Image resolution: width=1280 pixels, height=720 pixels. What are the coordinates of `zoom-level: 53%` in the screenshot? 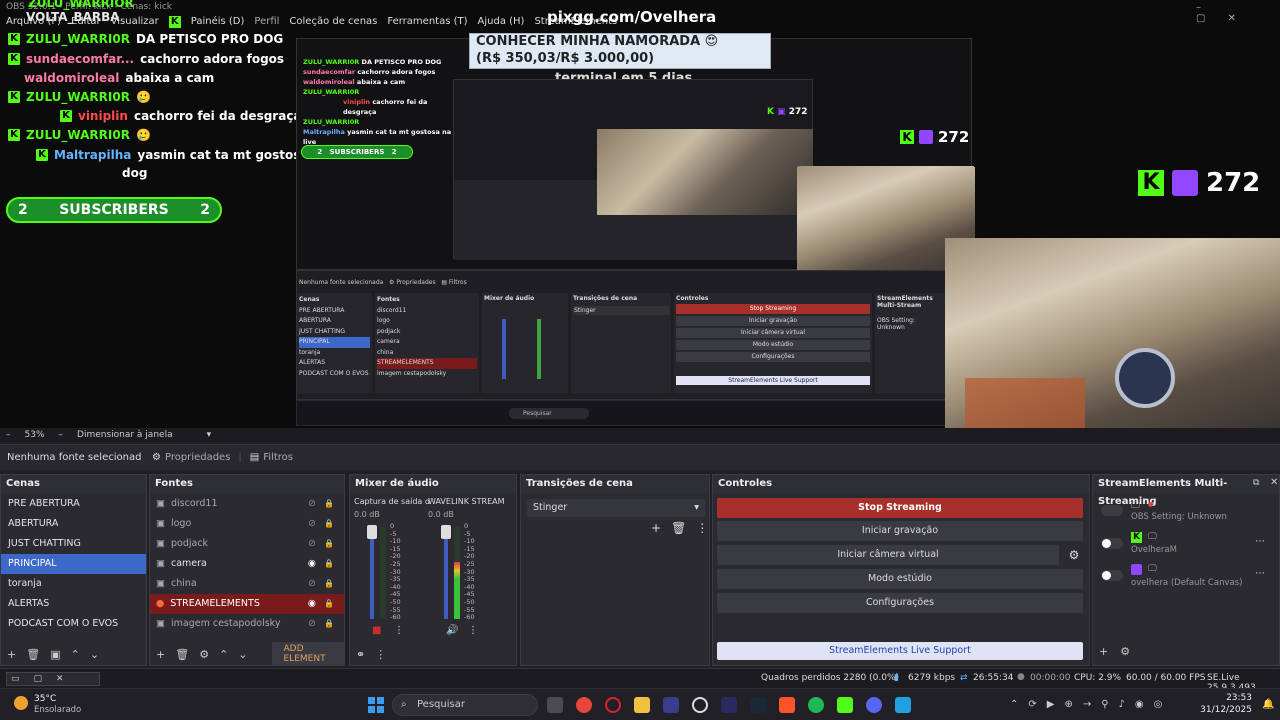 It's located at (35, 435).